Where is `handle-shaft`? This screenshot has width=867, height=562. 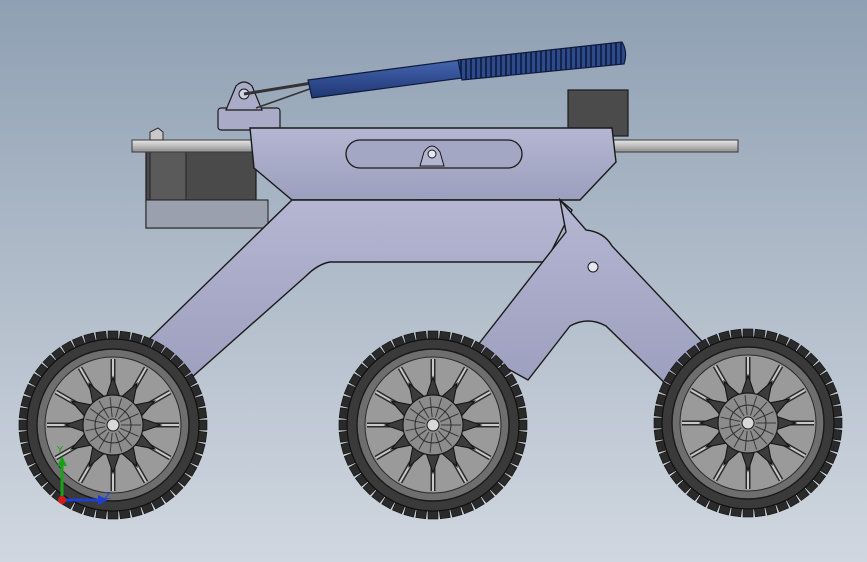 handle-shaft is located at coordinates (385, 79).